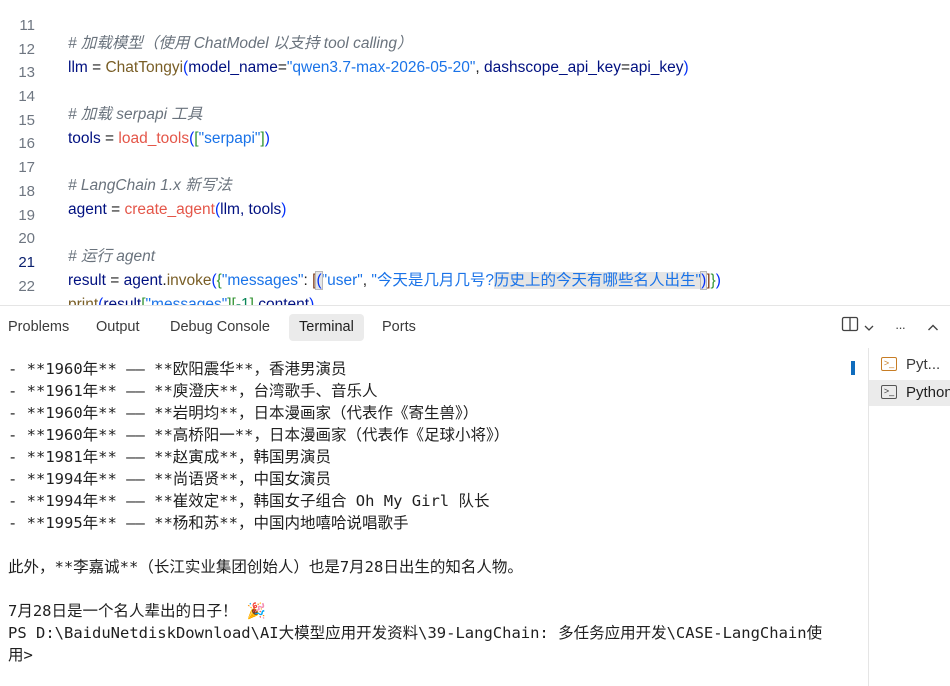  What do you see at coordinates (259, 435) in the screenshot?
I see `terminal-line: - **1960年** —— **高桥阳一**，日本漫画家（代表作《足球小将》）` at bounding box center [259, 435].